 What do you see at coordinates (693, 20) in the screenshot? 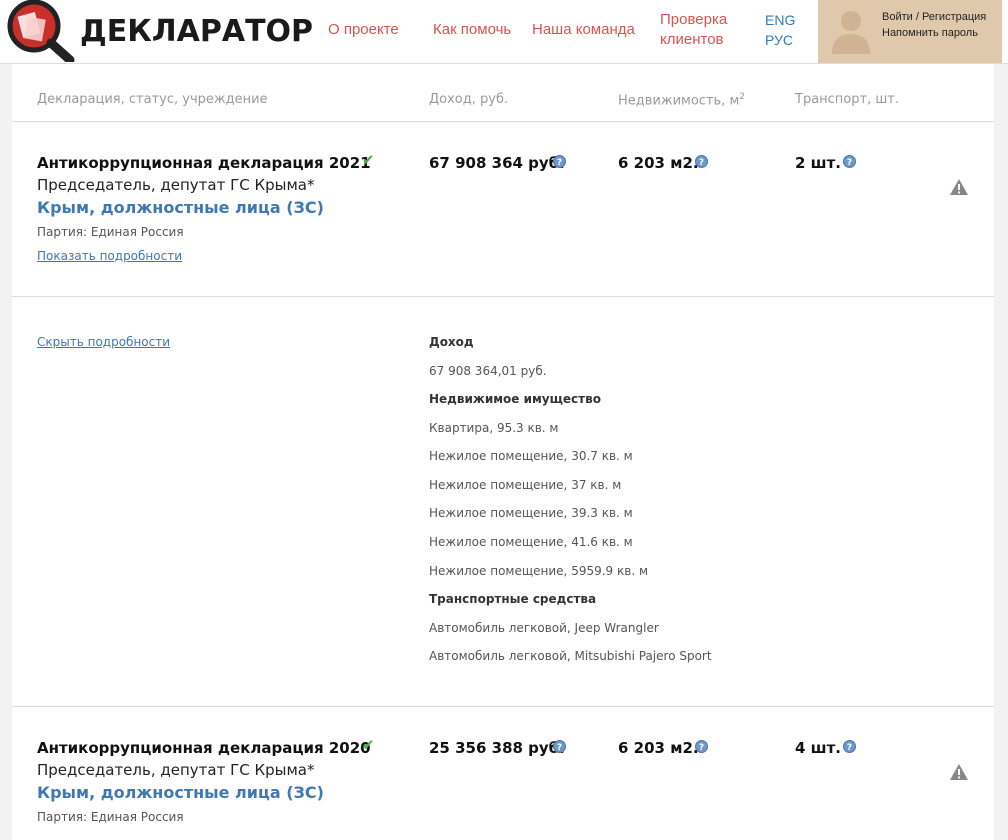
I see `nav-check-clients-line1: Проверка` at bounding box center [693, 20].